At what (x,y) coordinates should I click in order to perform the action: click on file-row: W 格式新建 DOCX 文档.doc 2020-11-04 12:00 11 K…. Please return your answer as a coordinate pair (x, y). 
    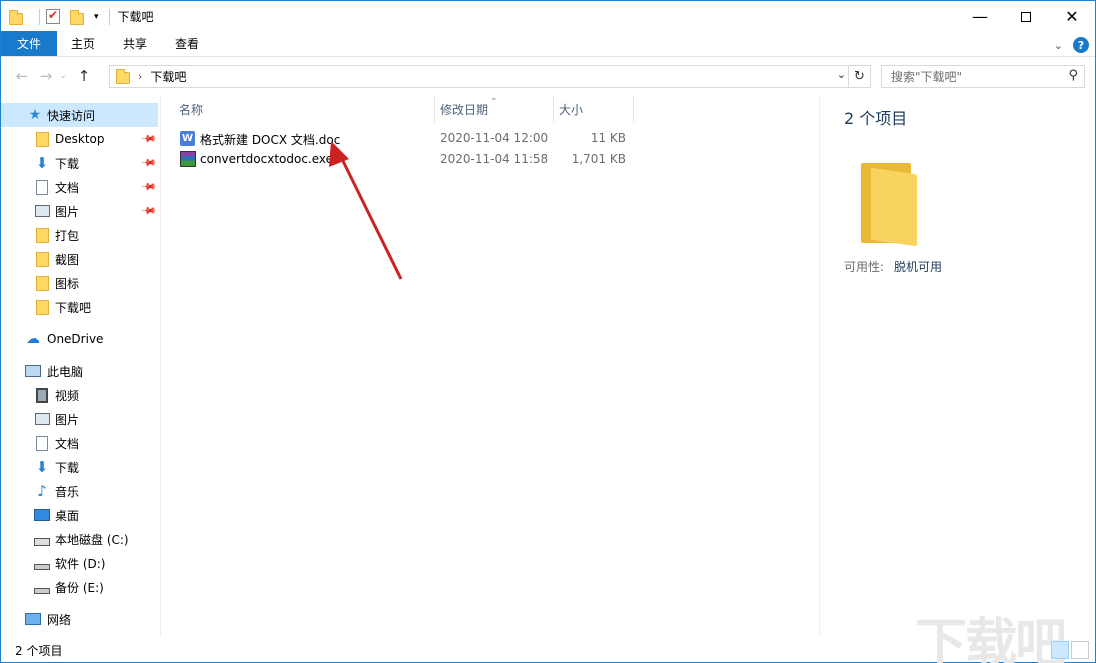
    Looking at the image, I should click on (404, 138).